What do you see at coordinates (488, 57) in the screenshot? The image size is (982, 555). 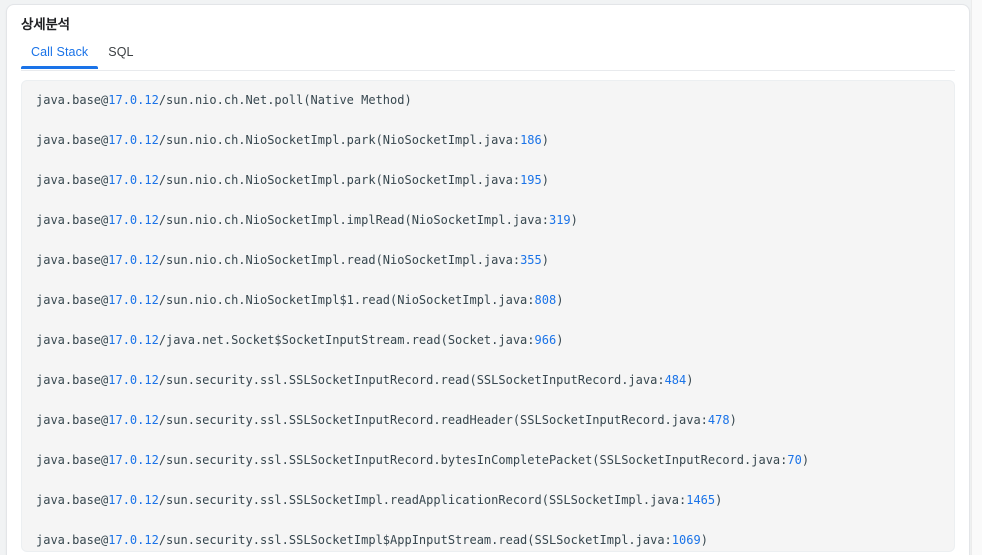 I see `tab-bar: Call Stack SQL` at bounding box center [488, 57].